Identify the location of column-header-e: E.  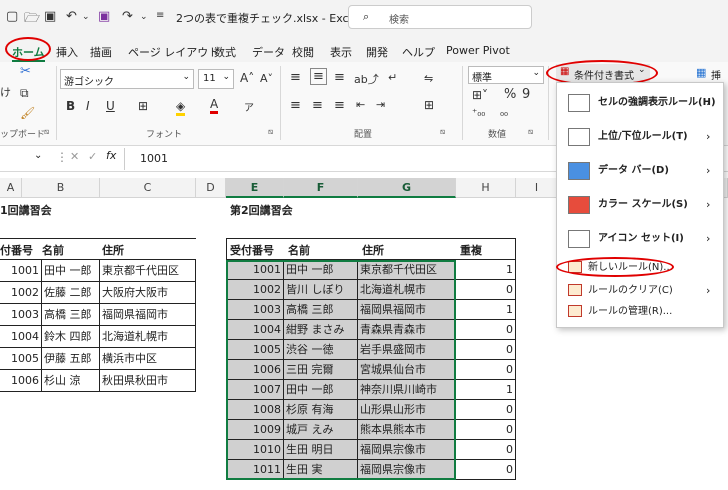
(255, 188).